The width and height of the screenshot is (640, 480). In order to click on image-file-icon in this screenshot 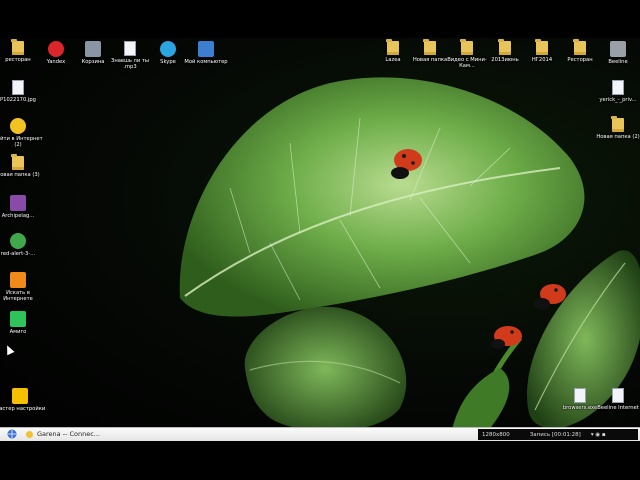, I will do `click(18, 87)`.